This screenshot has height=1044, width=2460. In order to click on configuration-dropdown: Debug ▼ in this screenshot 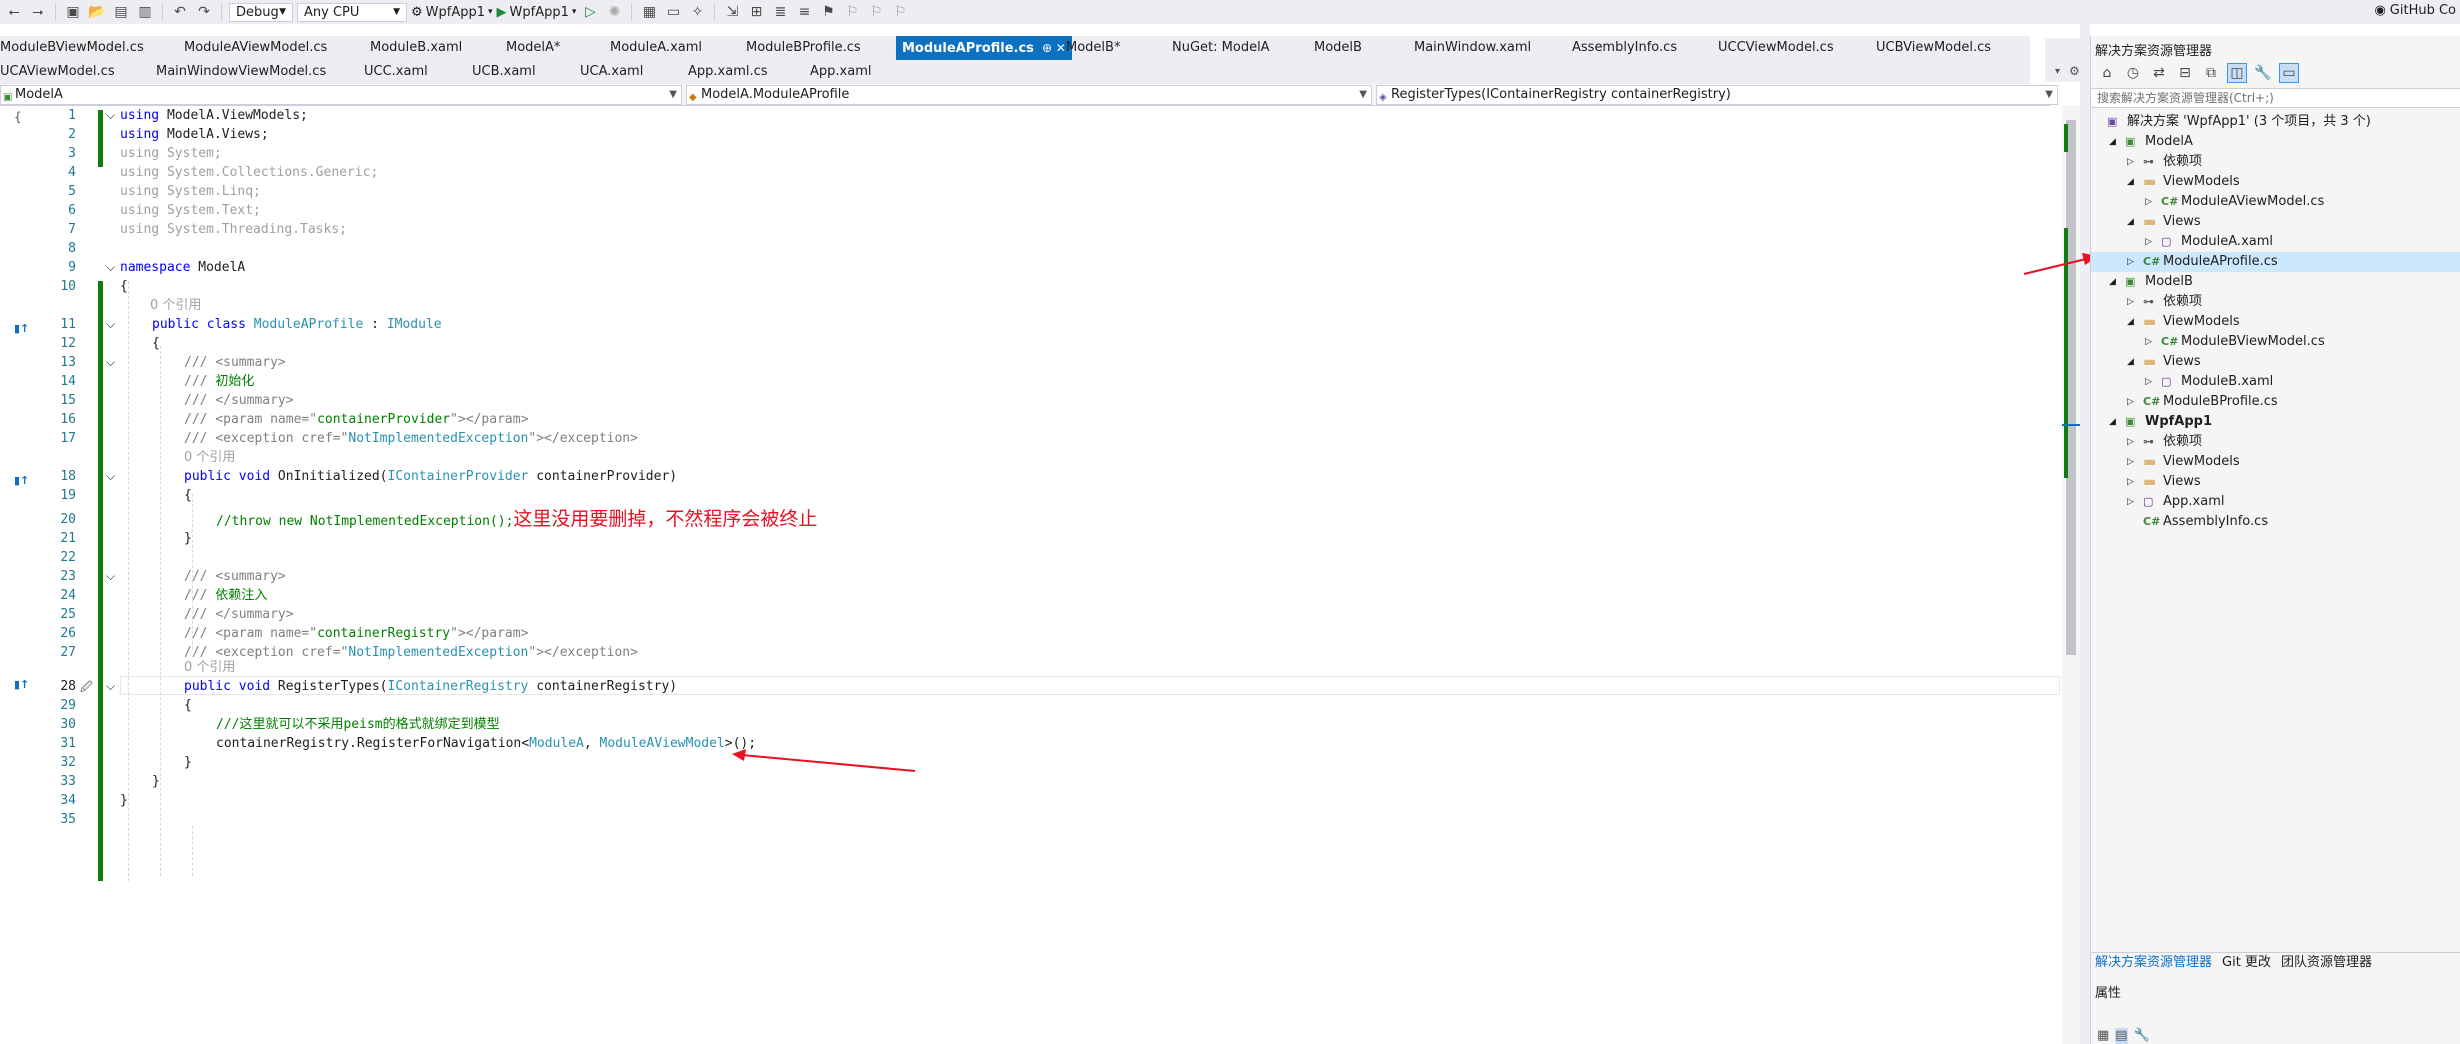, I will do `click(261, 12)`.